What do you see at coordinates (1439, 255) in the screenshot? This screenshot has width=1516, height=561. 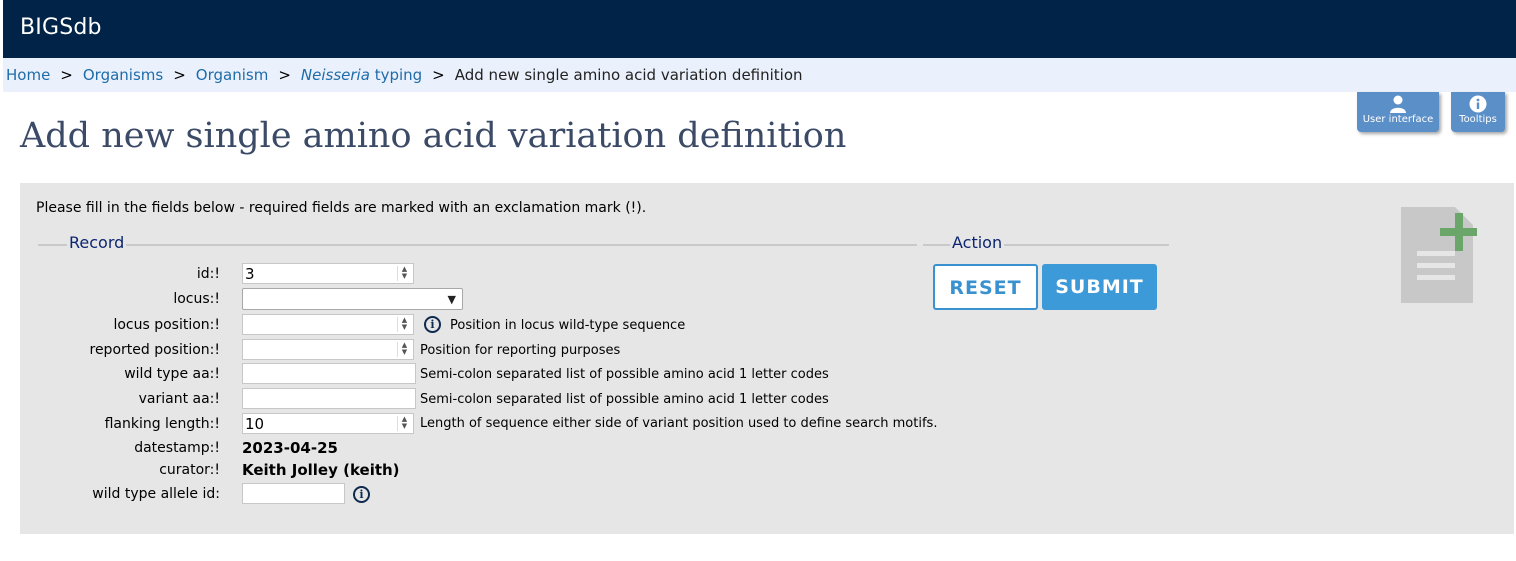 I see `add-document-icon` at bounding box center [1439, 255].